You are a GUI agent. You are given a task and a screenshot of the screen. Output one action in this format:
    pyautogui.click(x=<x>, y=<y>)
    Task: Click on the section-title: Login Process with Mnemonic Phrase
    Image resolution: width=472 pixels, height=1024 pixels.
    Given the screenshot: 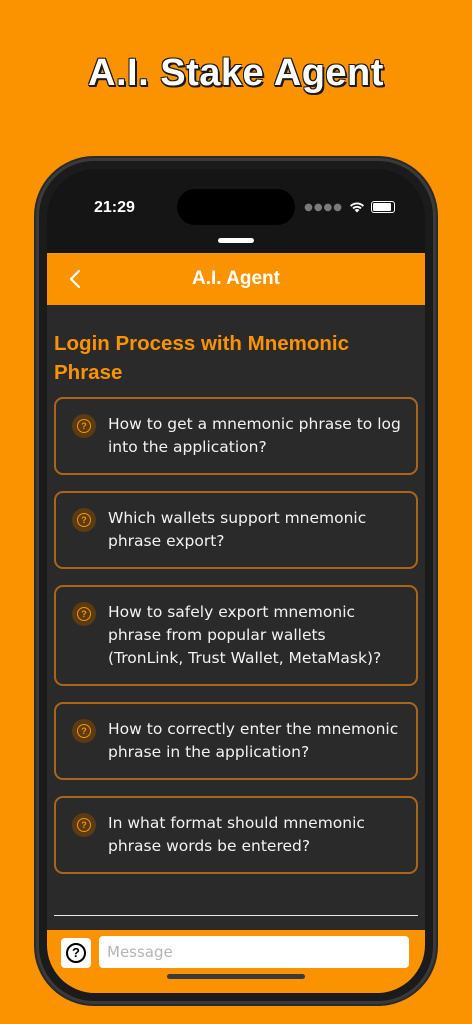 What is the action you would take?
    pyautogui.click(x=202, y=358)
    